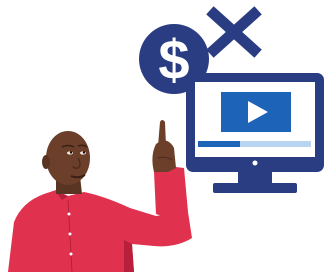 Image resolution: width=327 pixels, height=272 pixels. What do you see at coordinates (171, 192) in the screenshot?
I see `shirt-sleeve` at bounding box center [171, 192].